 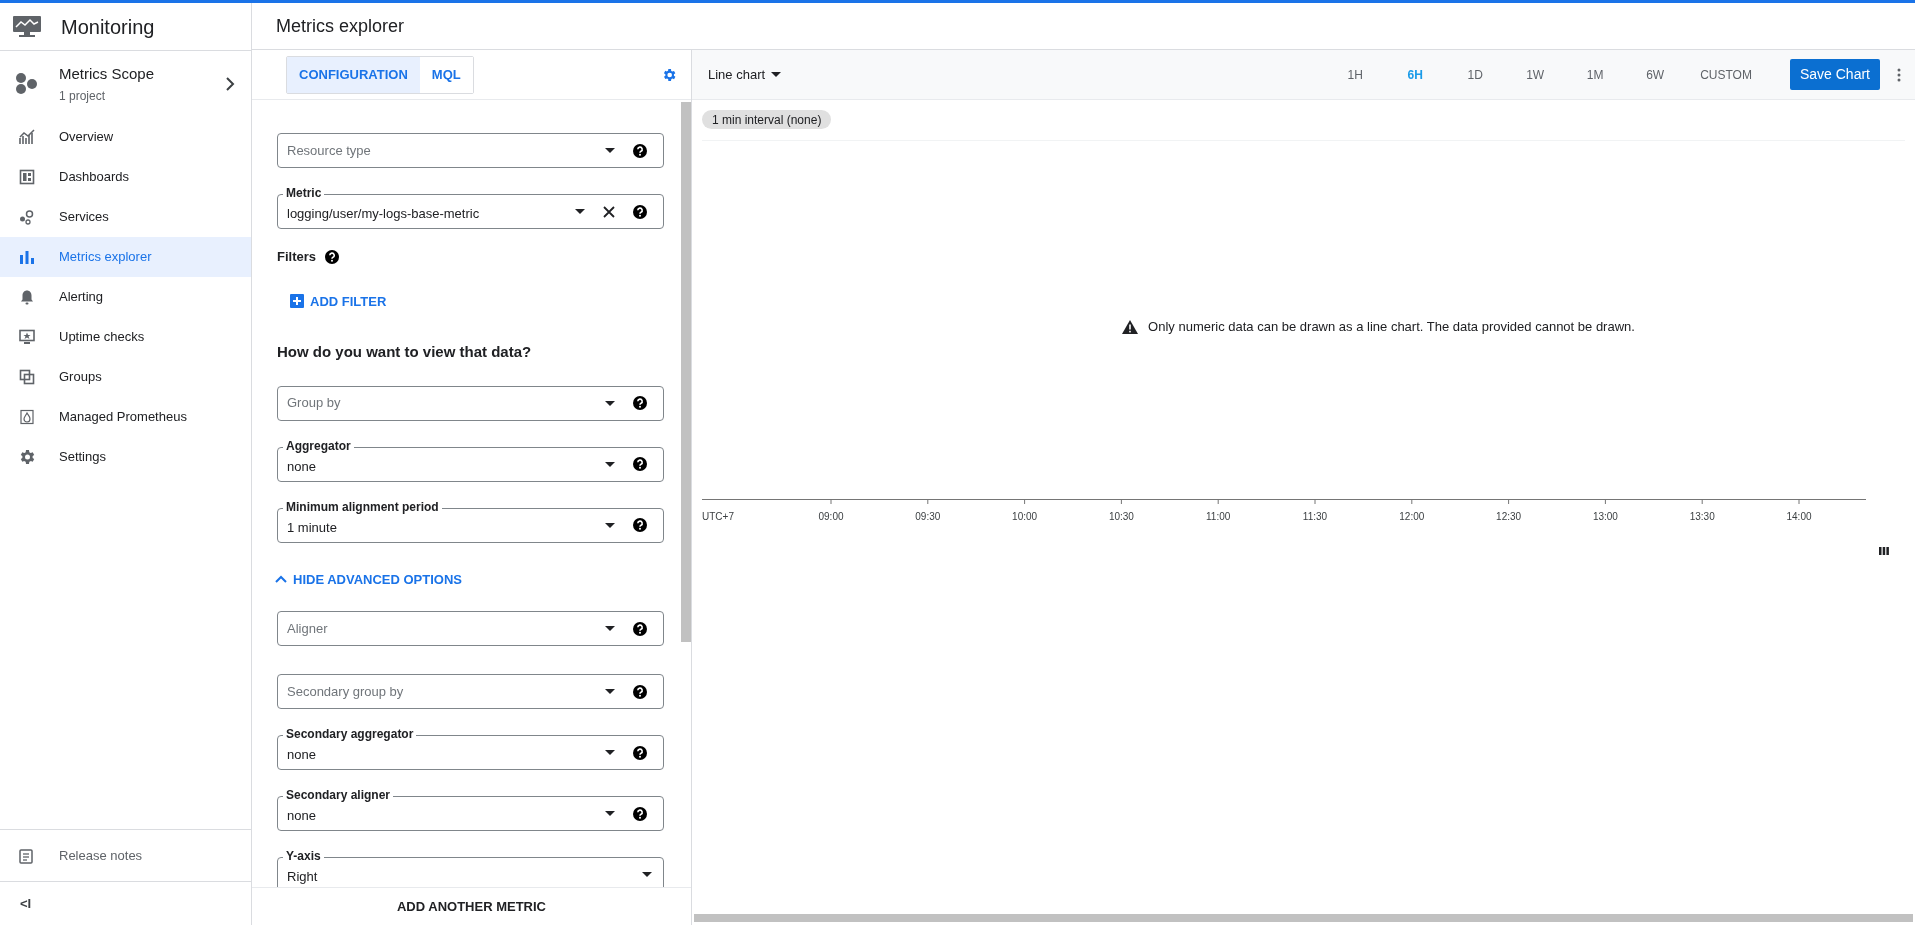 What do you see at coordinates (609, 211) in the screenshot?
I see `close-icon` at bounding box center [609, 211].